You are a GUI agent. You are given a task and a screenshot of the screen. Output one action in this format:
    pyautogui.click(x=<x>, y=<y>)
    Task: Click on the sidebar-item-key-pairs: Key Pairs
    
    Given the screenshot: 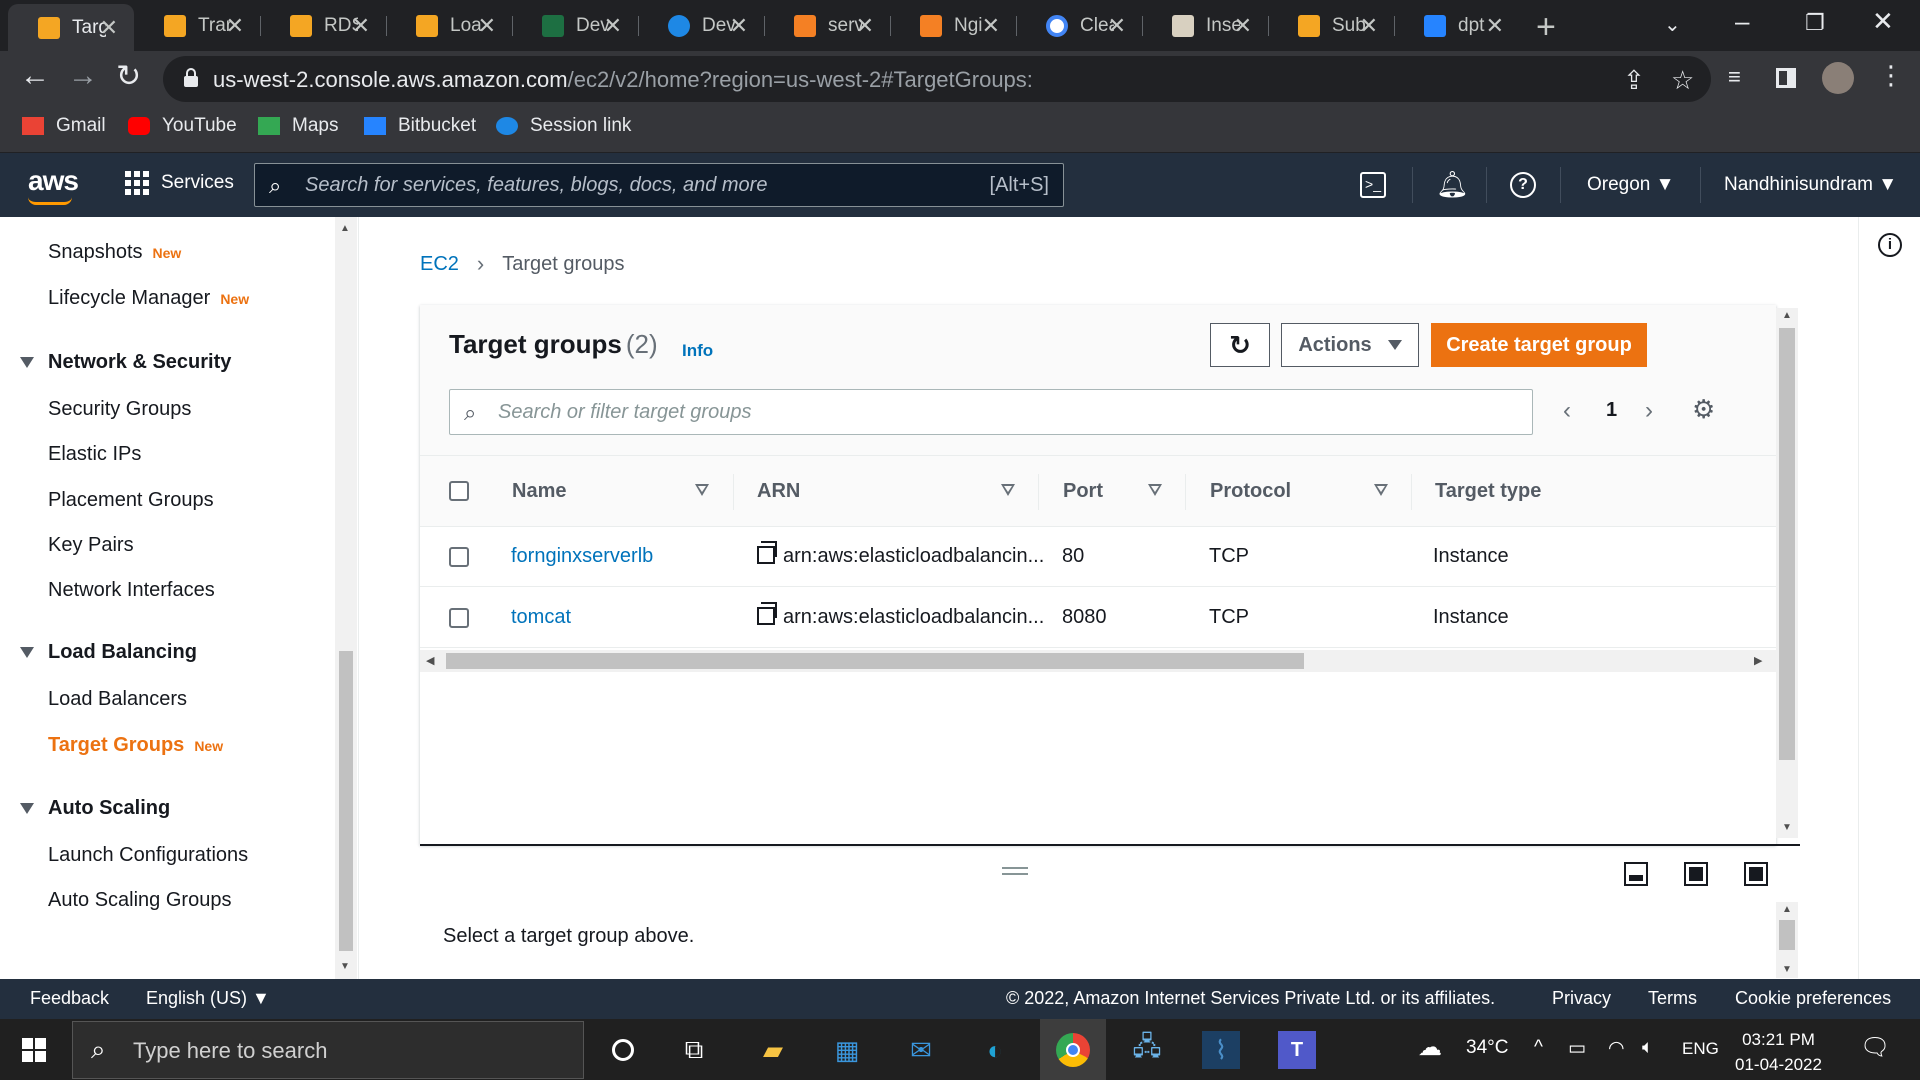 What is the action you would take?
    pyautogui.click(x=91, y=545)
    